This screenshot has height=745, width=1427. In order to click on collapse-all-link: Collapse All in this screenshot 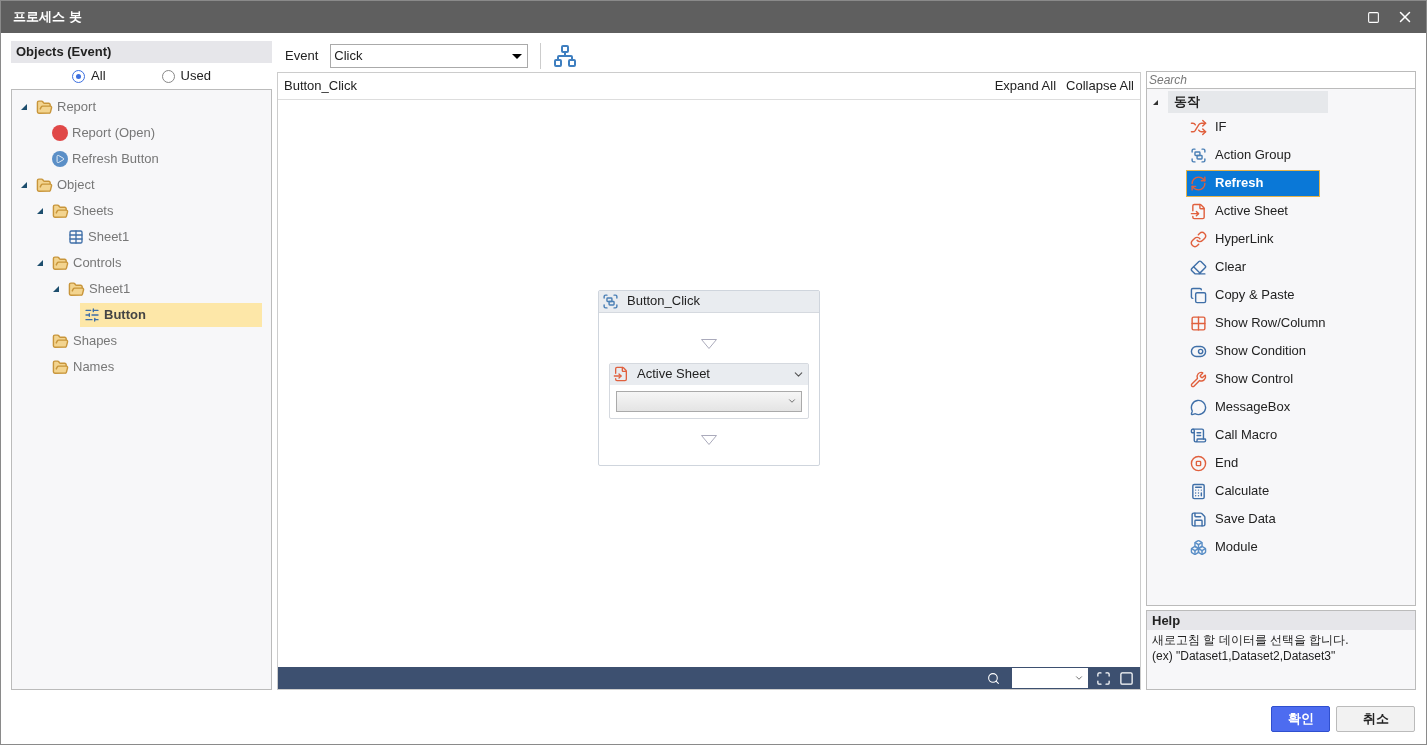, I will do `click(1100, 86)`.